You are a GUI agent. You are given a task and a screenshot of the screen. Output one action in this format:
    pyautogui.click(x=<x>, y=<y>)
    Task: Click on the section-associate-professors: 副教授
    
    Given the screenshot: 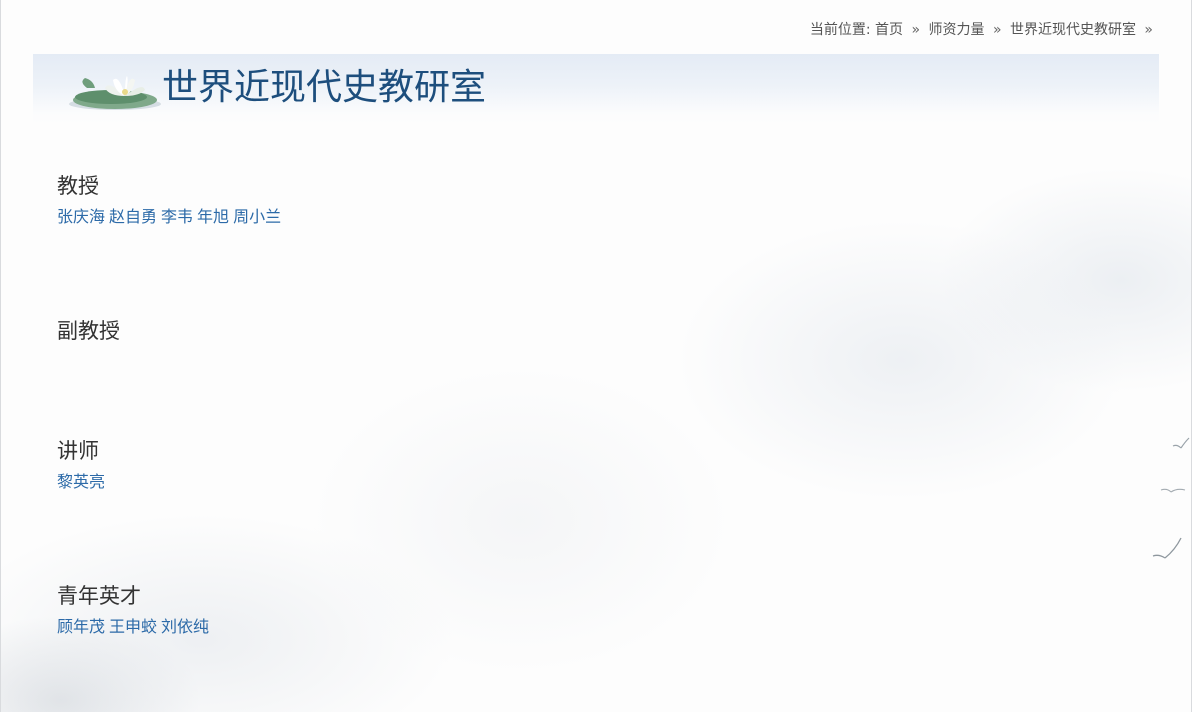 What is the action you would take?
    pyautogui.click(x=88, y=331)
    